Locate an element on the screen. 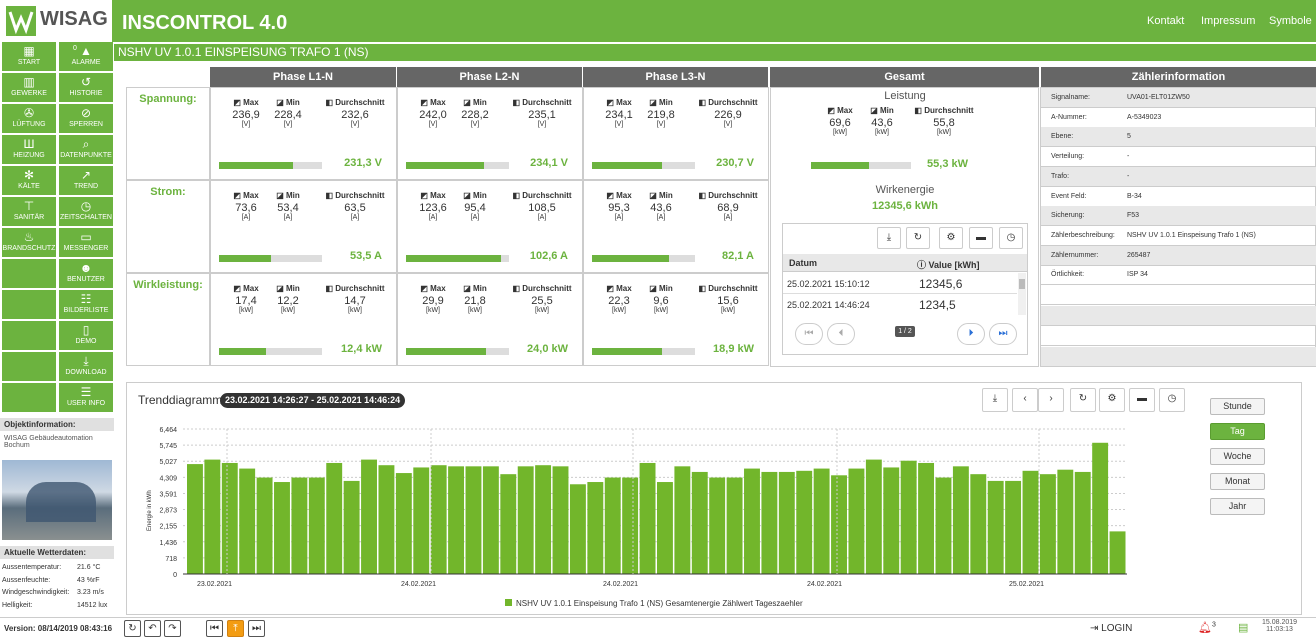  stat-max: ◩ Max 69,6 [kW] is located at coordinates (840, 121).